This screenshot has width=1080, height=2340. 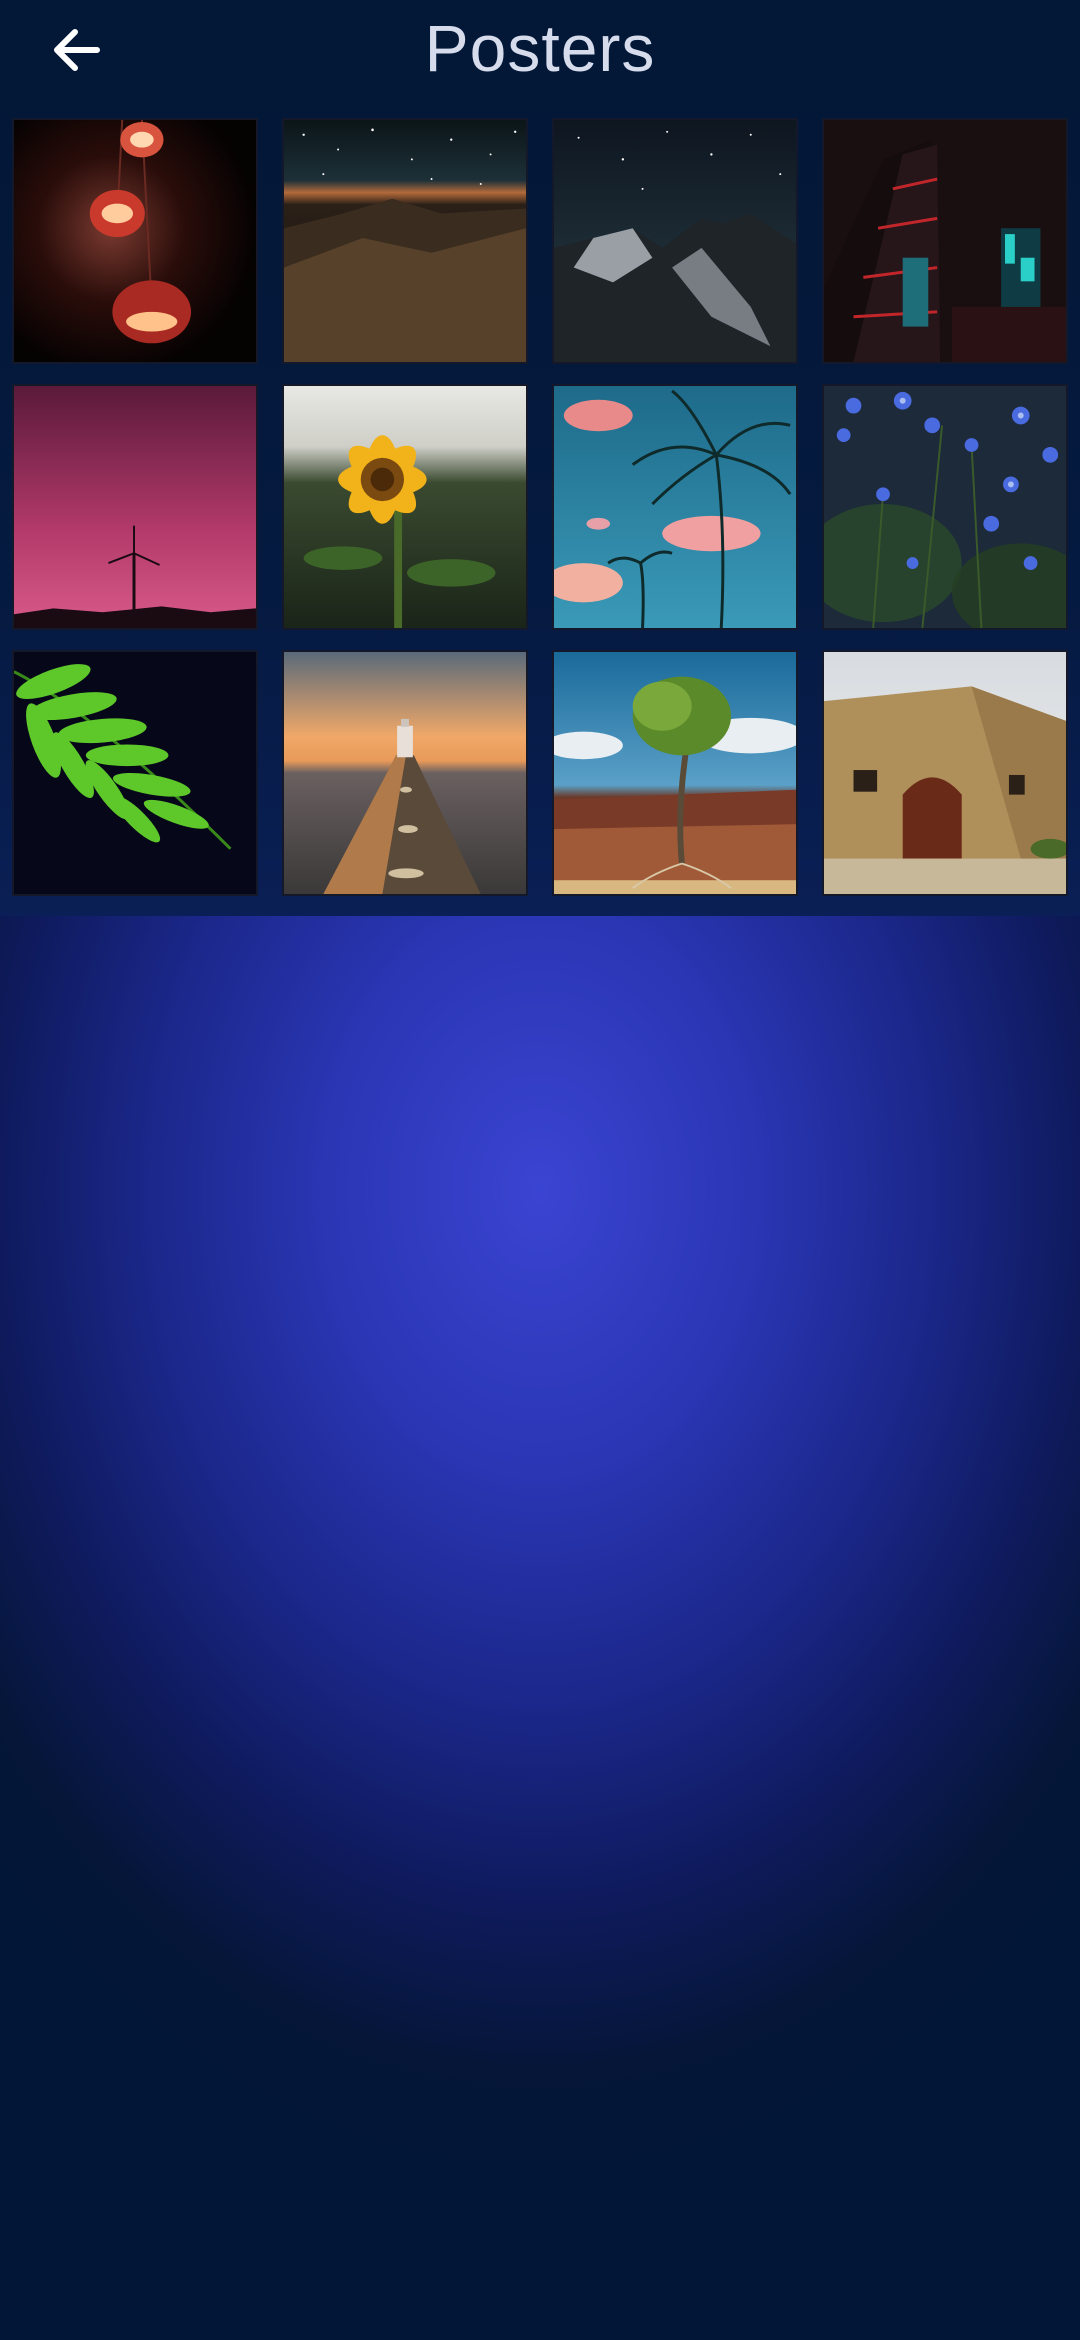 I want to click on poster-sunflower, so click(x=405, y=507).